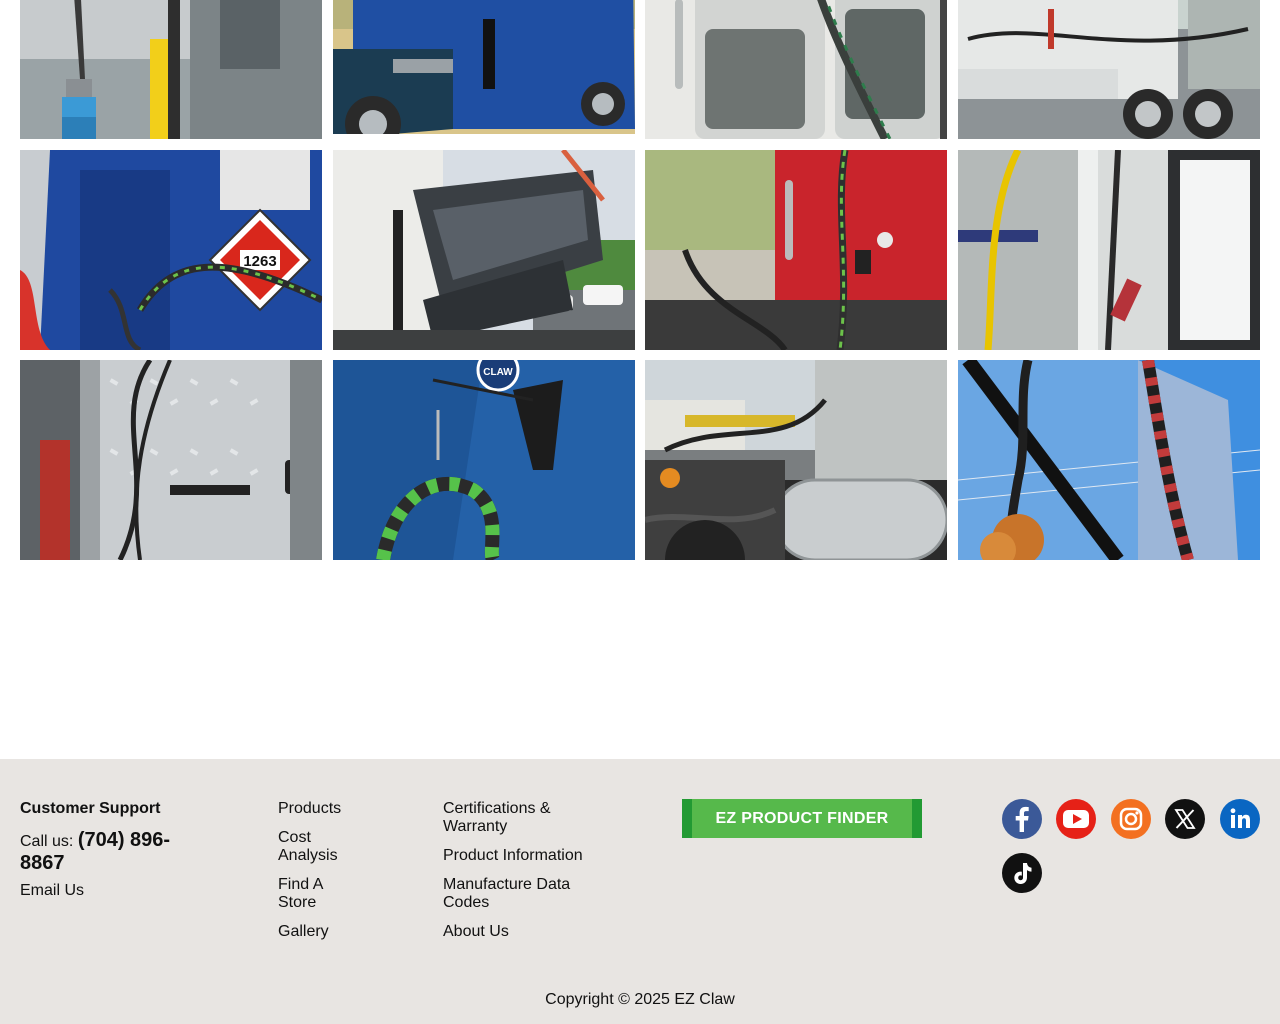  What do you see at coordinates (1185, 819) in the screenshot?
I see `x-icon` at bounding box center [1185, 819].